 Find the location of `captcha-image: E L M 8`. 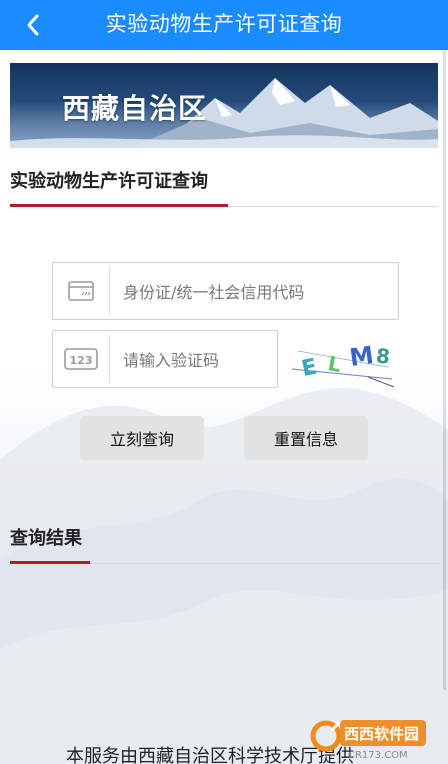

captcha-image: E L M 8 is located at coordinates (343, 364).